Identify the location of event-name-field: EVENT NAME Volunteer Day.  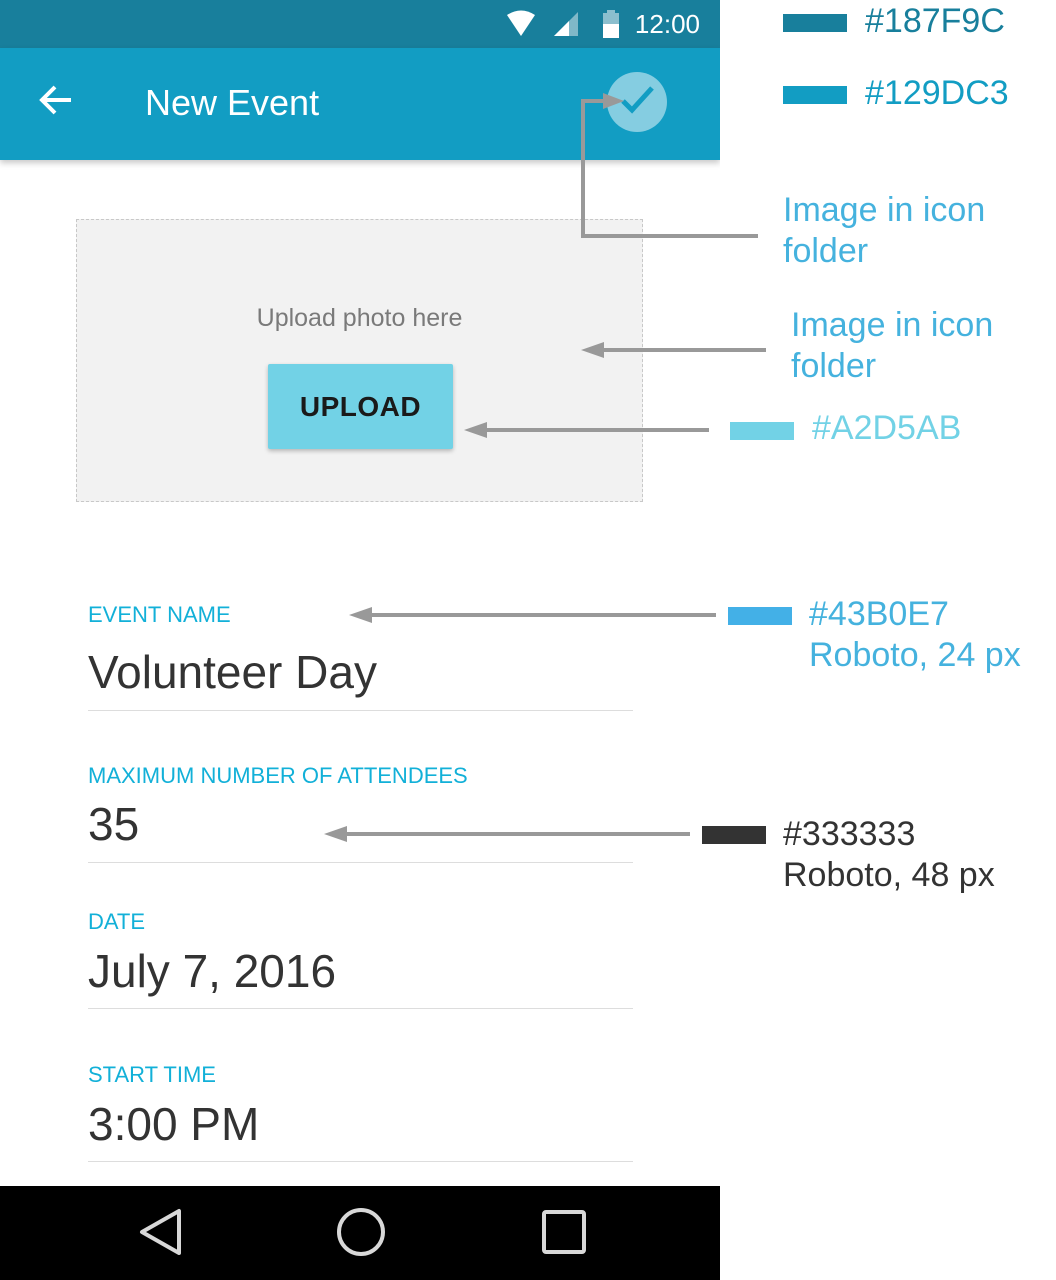
(360, 655).